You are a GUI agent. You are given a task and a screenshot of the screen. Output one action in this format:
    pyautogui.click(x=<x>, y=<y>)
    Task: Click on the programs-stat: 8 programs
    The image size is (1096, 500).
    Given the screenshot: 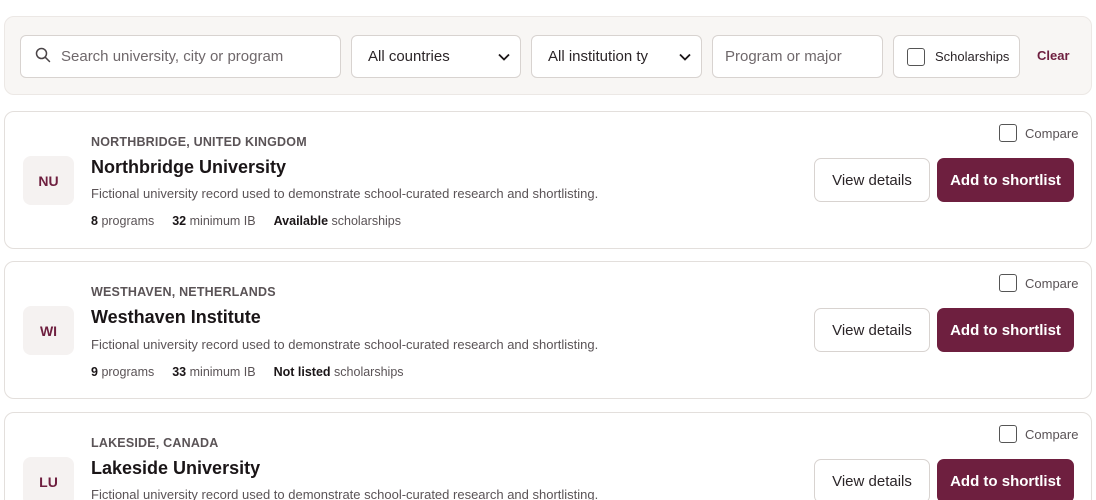 What is the action you would take?
    pyautogui.click(x=123, y=221)
    